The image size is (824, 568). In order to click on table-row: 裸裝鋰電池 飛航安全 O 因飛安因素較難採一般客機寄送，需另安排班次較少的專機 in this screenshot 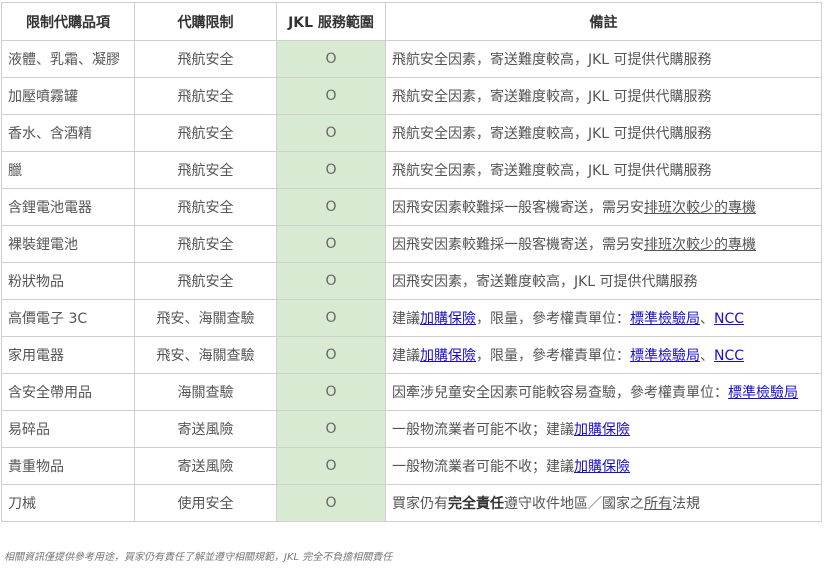, I will do `click(411, 244)`.